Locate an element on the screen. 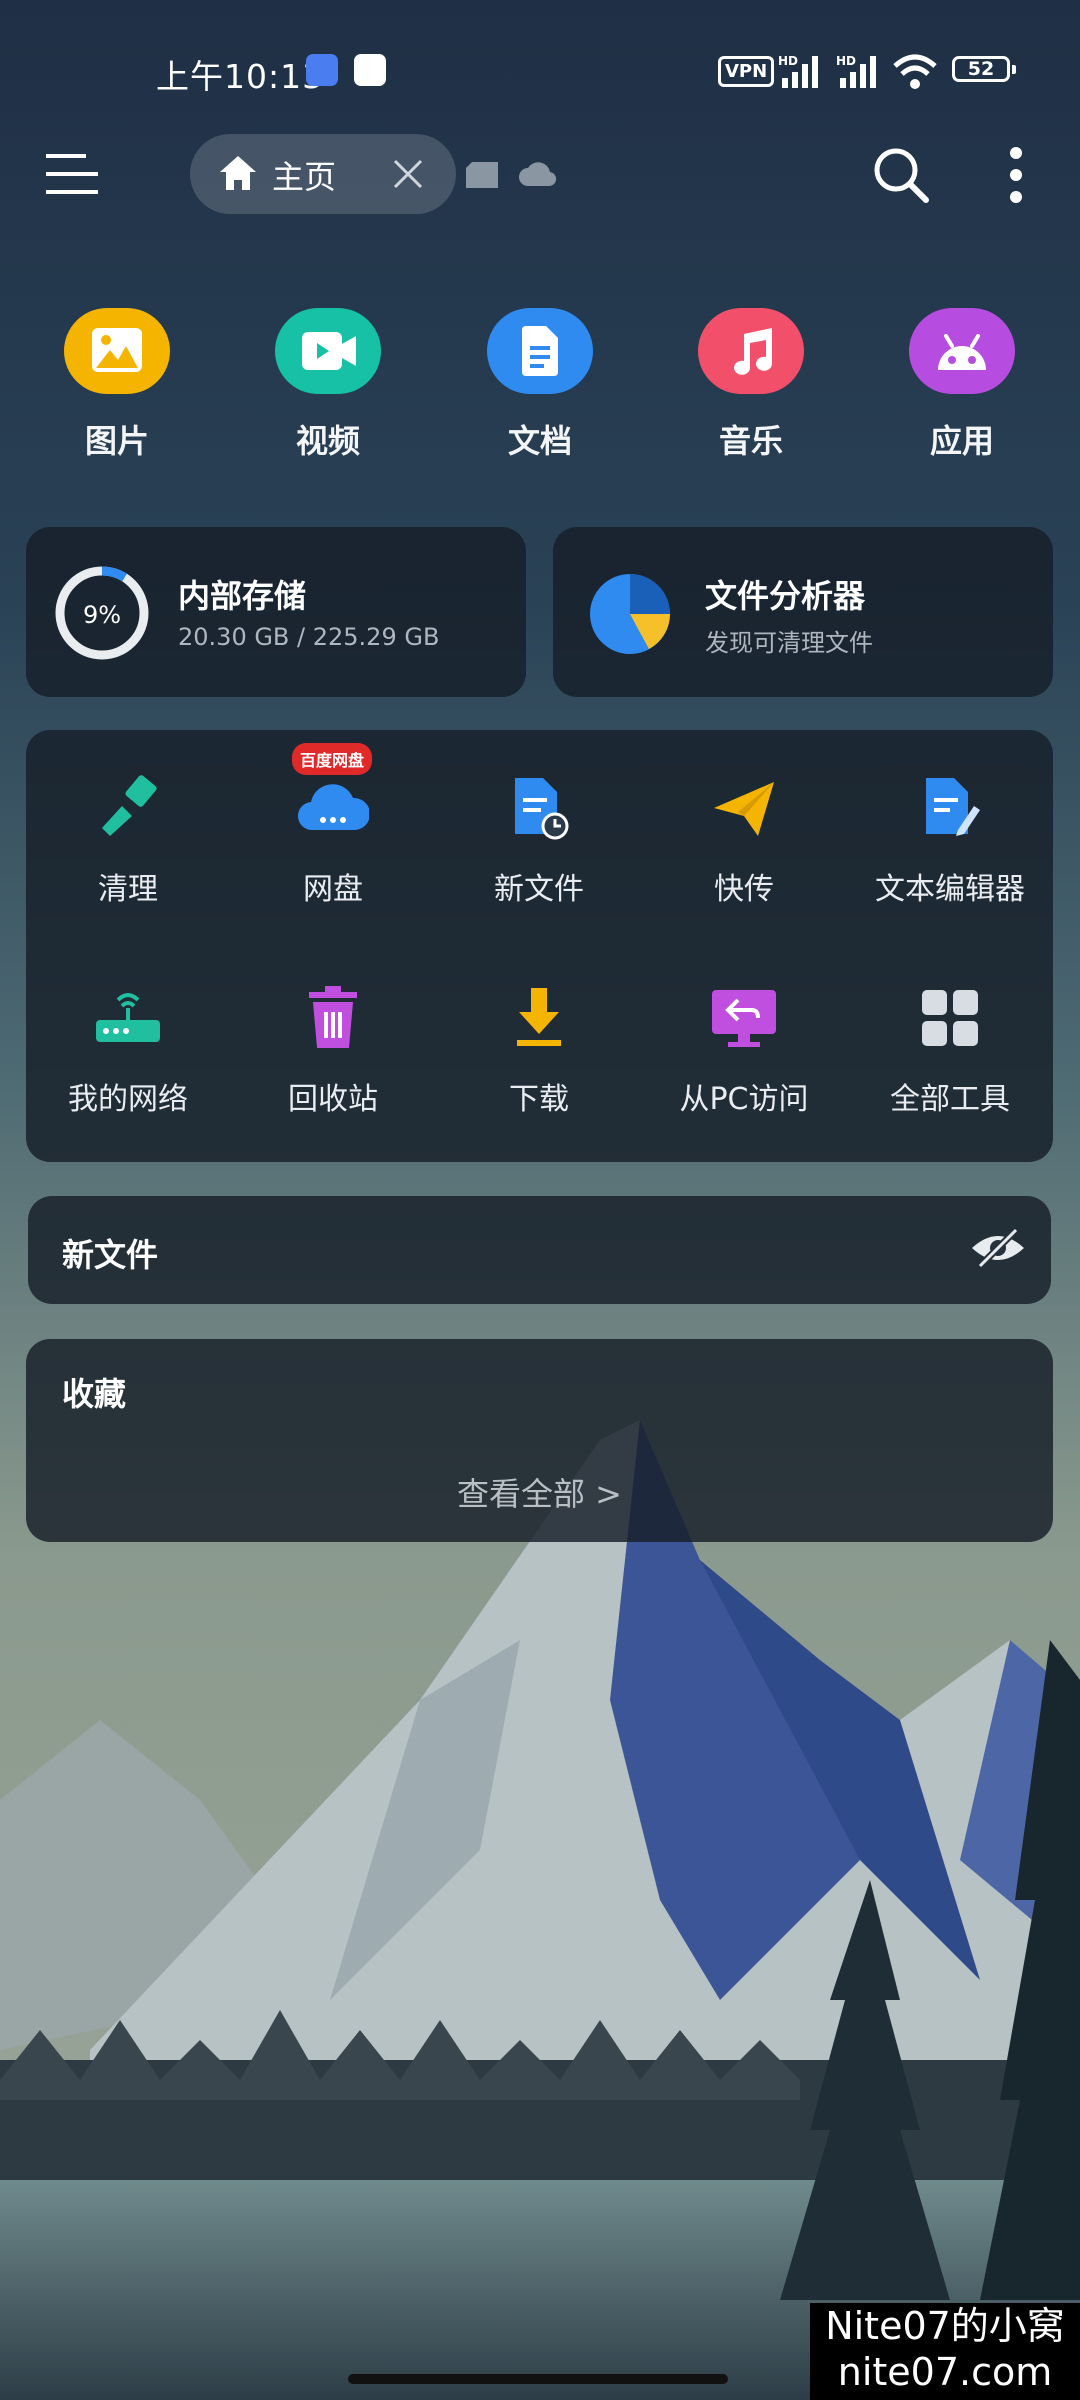 Image resolution: width=1080 pixels, height=2400 pixels. watermark: Nite07的小窝 nite07.com is located at coordinates (945, 2351).